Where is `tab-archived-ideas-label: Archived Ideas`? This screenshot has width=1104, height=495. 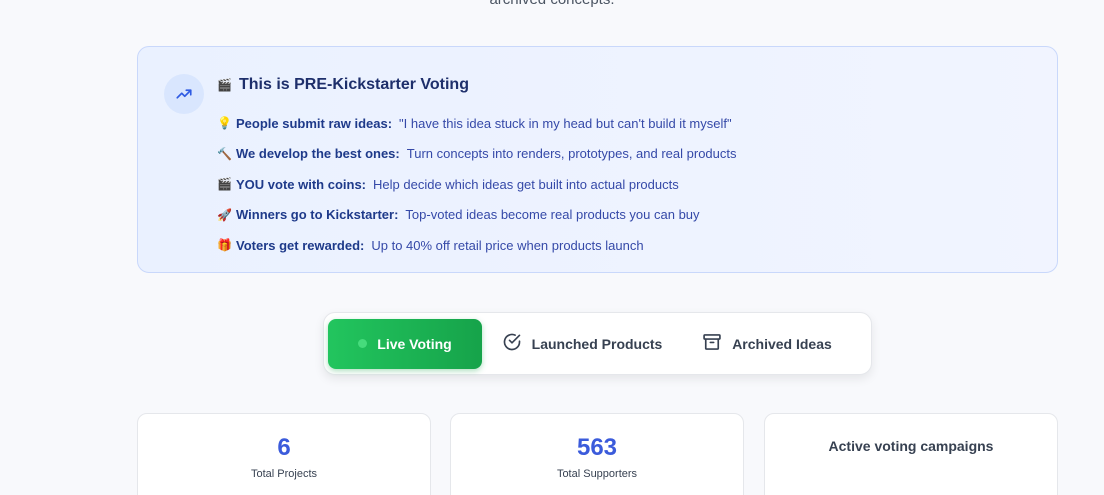
tab-archived-ideas-label: Archived Ideas is located at coordinates (782, 343).